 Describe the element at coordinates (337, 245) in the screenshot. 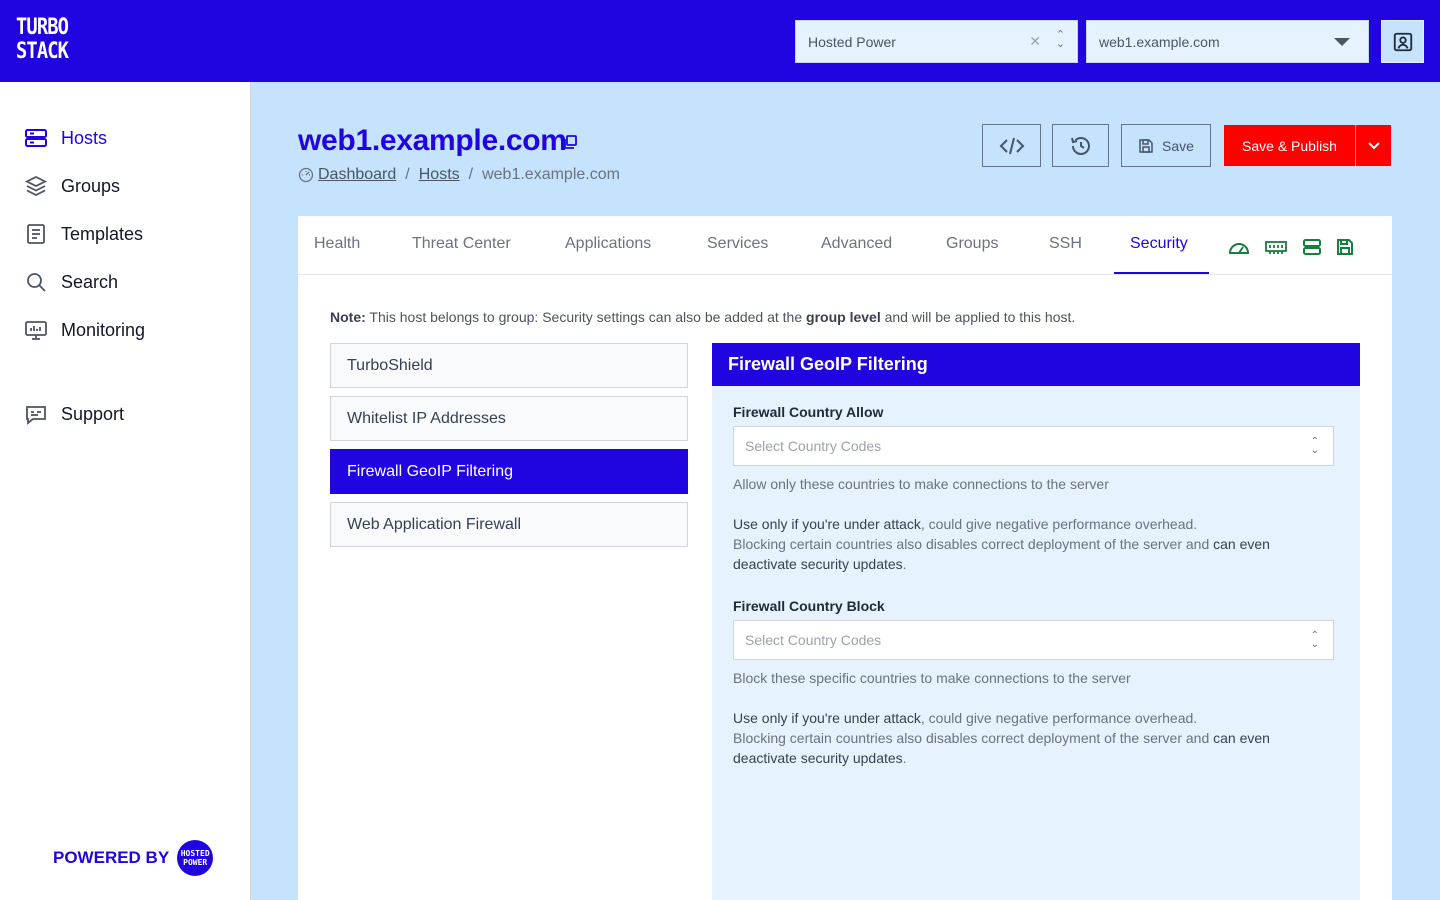

I see `tab-health: Health` at that location.